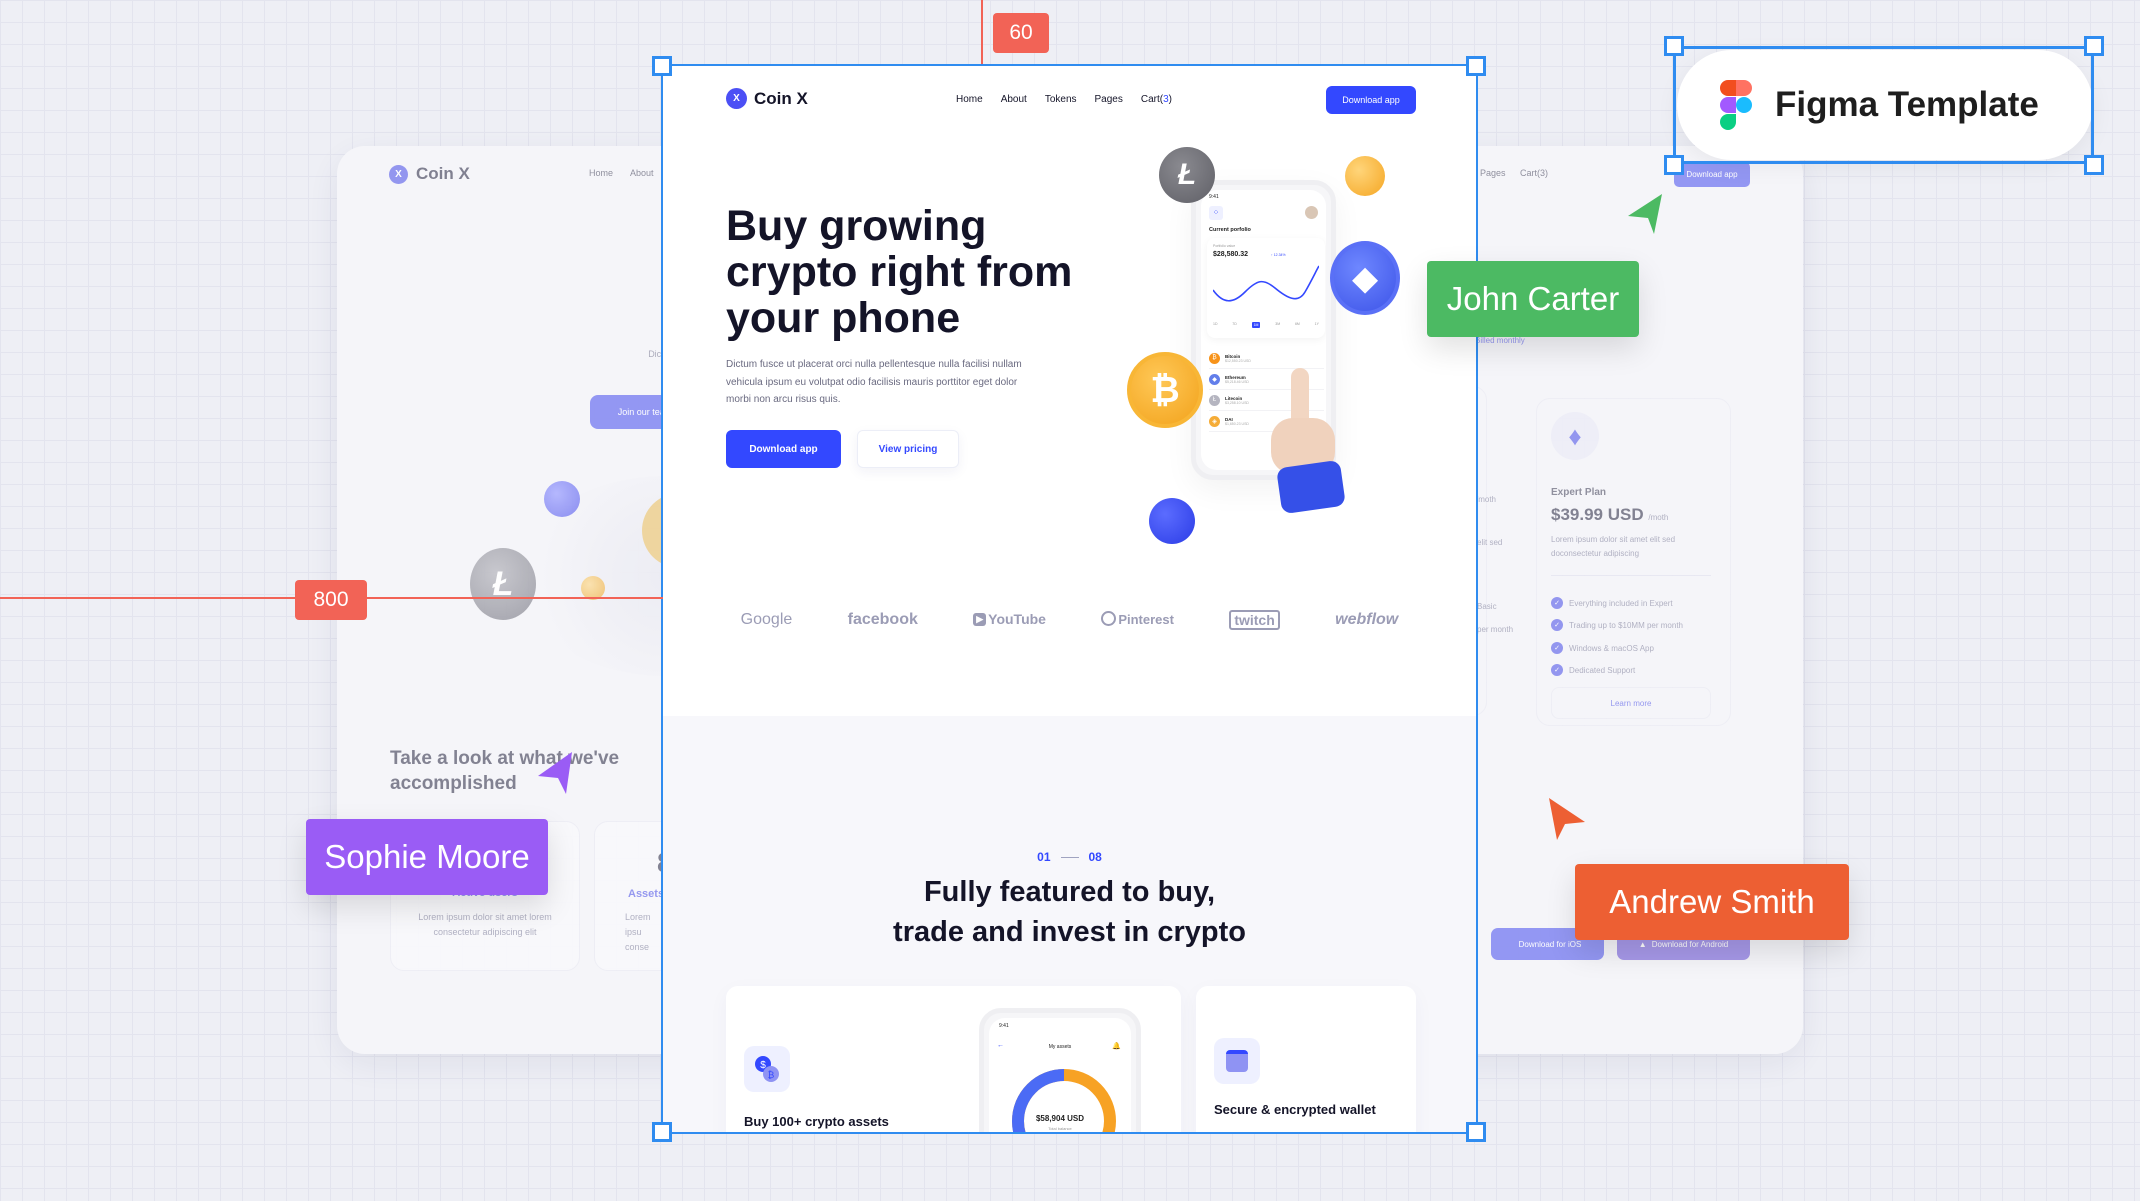 This screenshot has width=2140, height=1201. I want to click on feature-card-wallet: Secure & encrypted wallet, so click(1306, 1059).